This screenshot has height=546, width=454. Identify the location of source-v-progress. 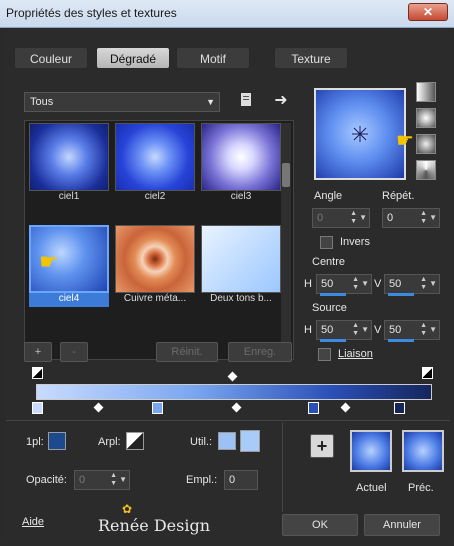
(401, 340).